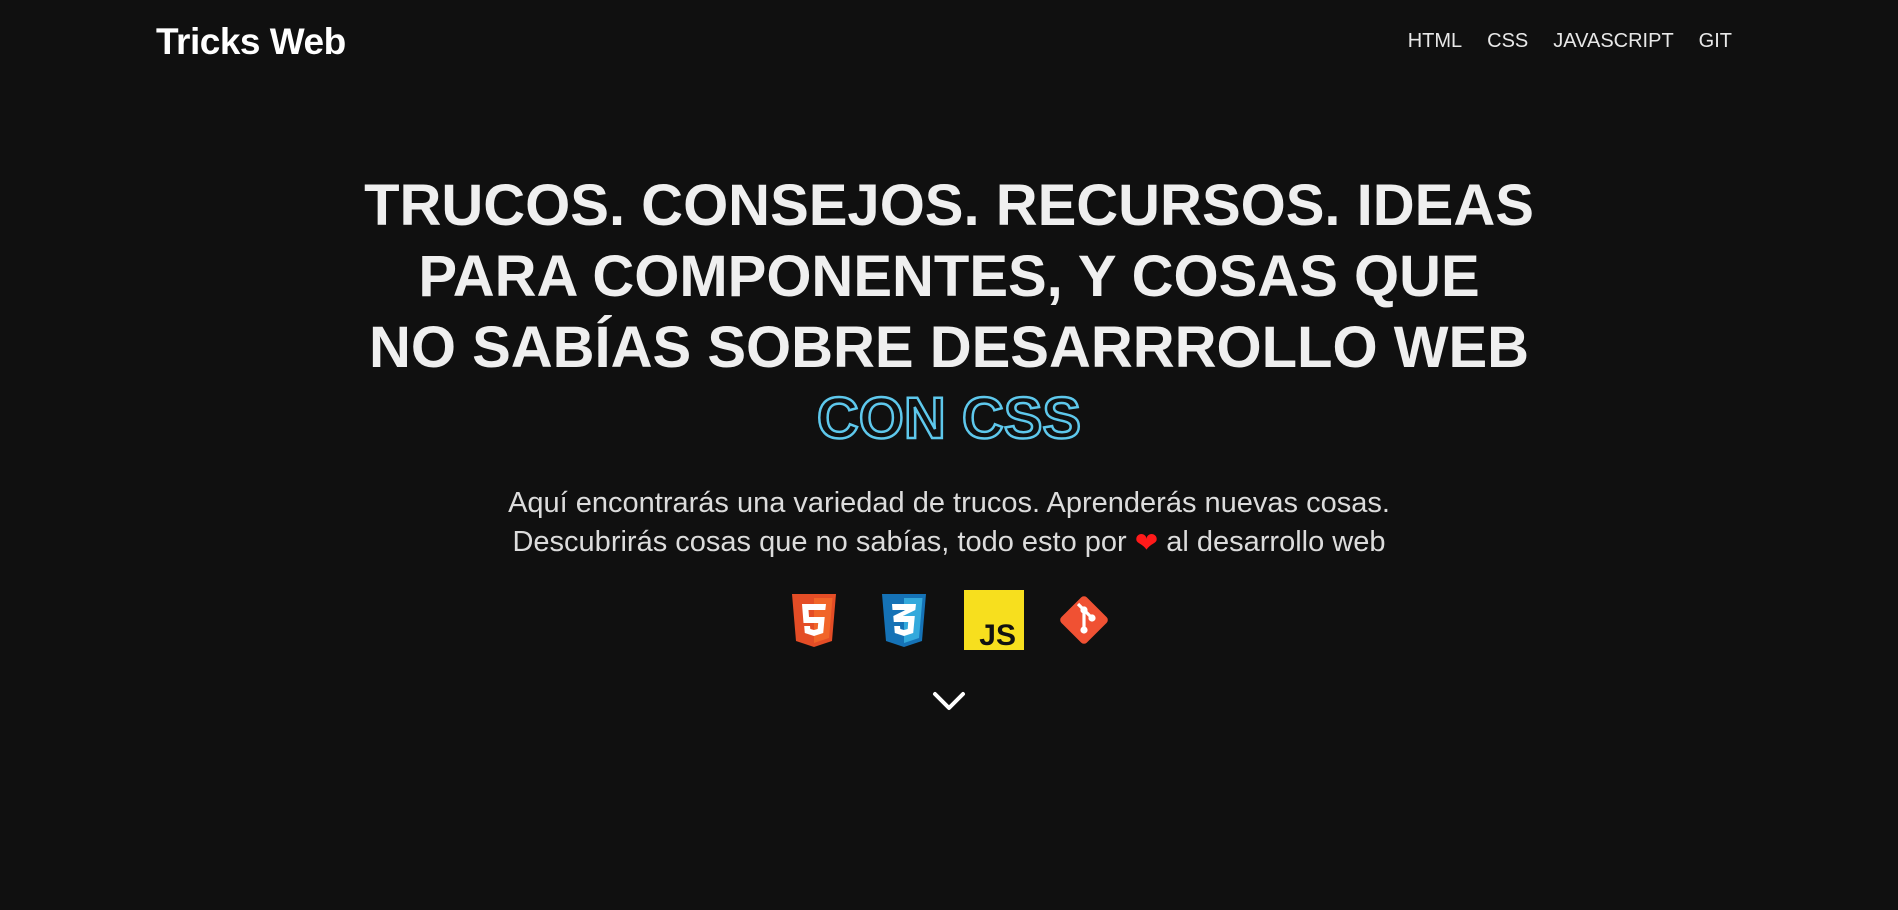 The width and height of the screenshot is (1898, 910). What do you see at coordinates (1613, 41) in the screenshot?
I see `nav-link-javascript: JAVASCRIPT` at bounding box center [1613, 41].